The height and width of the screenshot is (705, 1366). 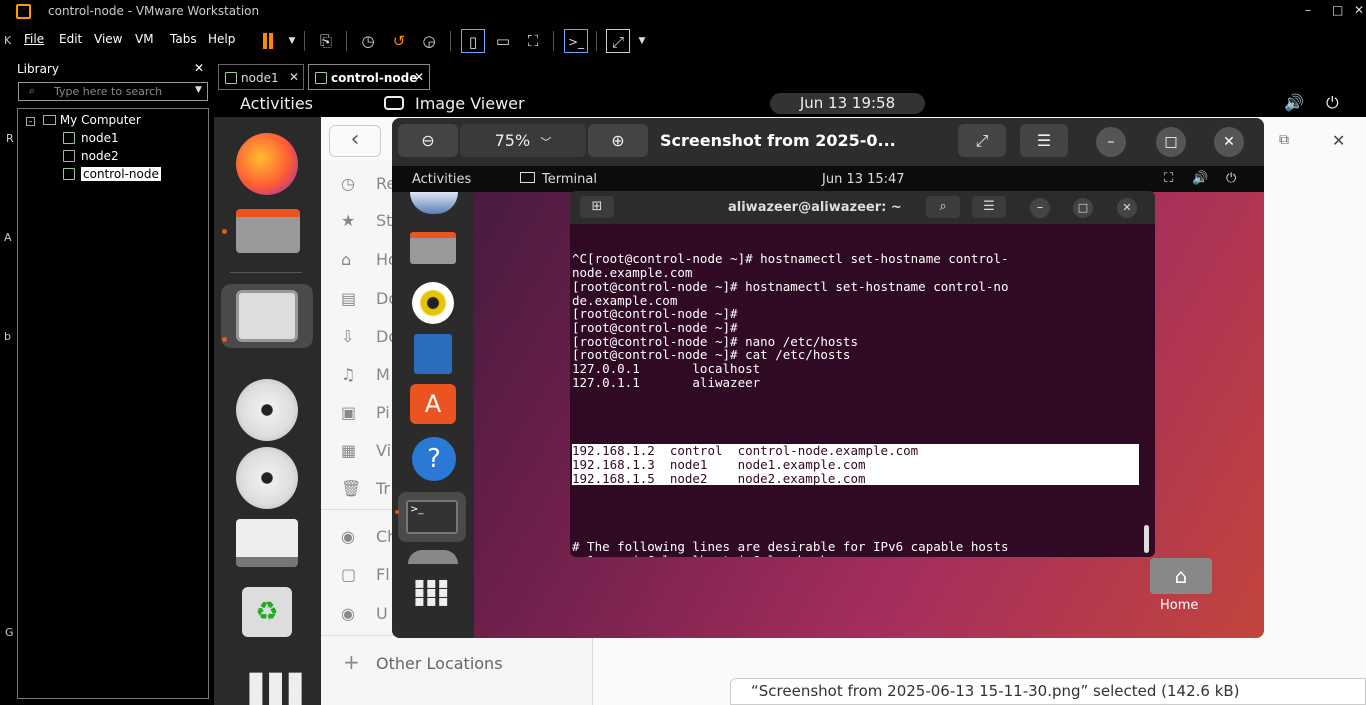 I want to click on console-view-icon: >_, so click(x=576, y=41).